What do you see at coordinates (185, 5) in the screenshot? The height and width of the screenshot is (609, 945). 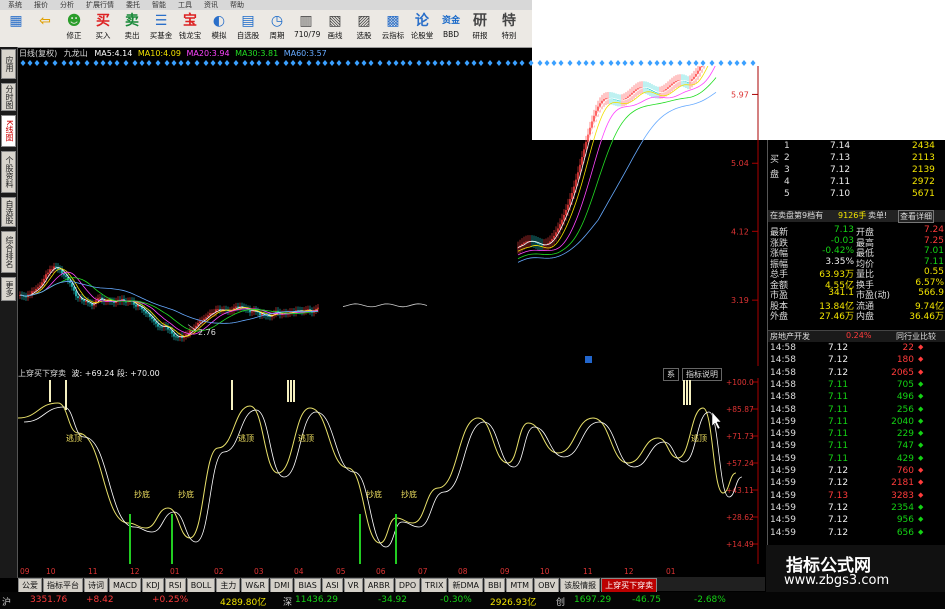 I see `menu-item: 工具` at bounding box center [185, 5].